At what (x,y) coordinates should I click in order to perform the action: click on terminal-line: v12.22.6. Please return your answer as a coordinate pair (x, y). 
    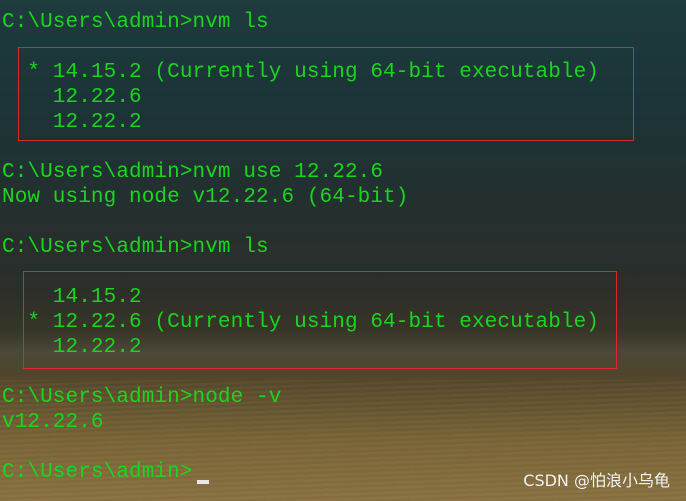
    Looking at the image, I should click on (53, 422).